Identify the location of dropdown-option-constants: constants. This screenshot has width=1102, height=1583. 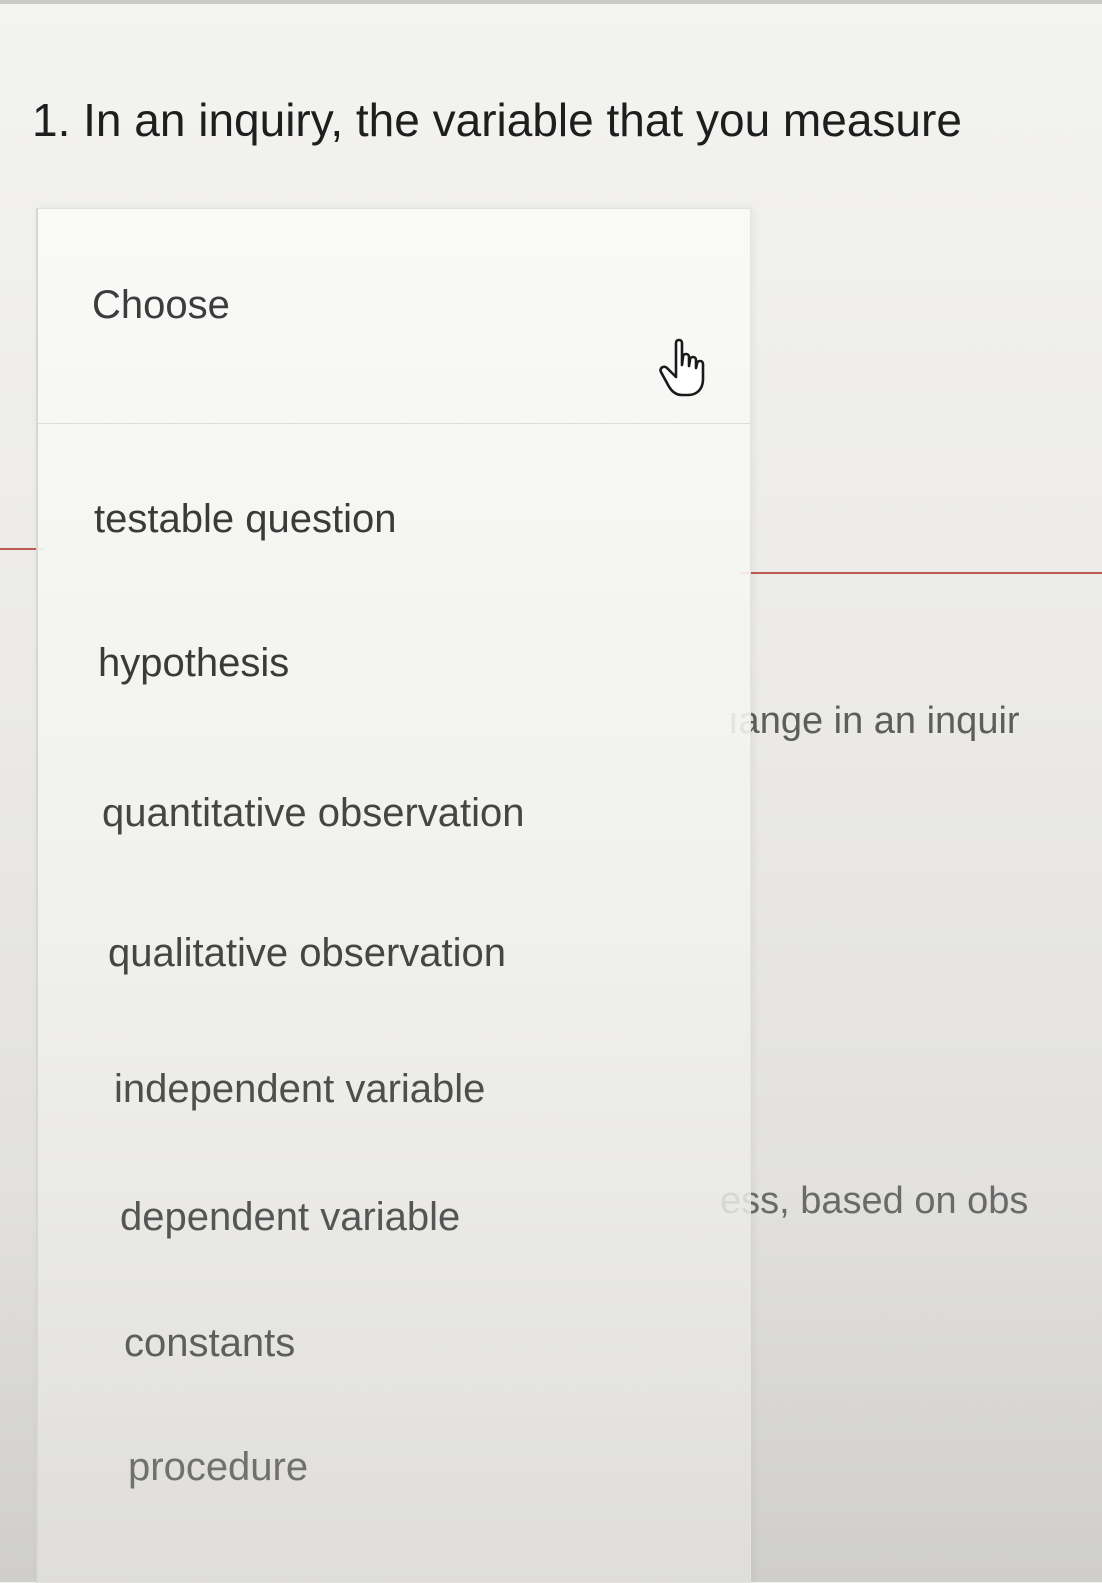
(209, 1343).